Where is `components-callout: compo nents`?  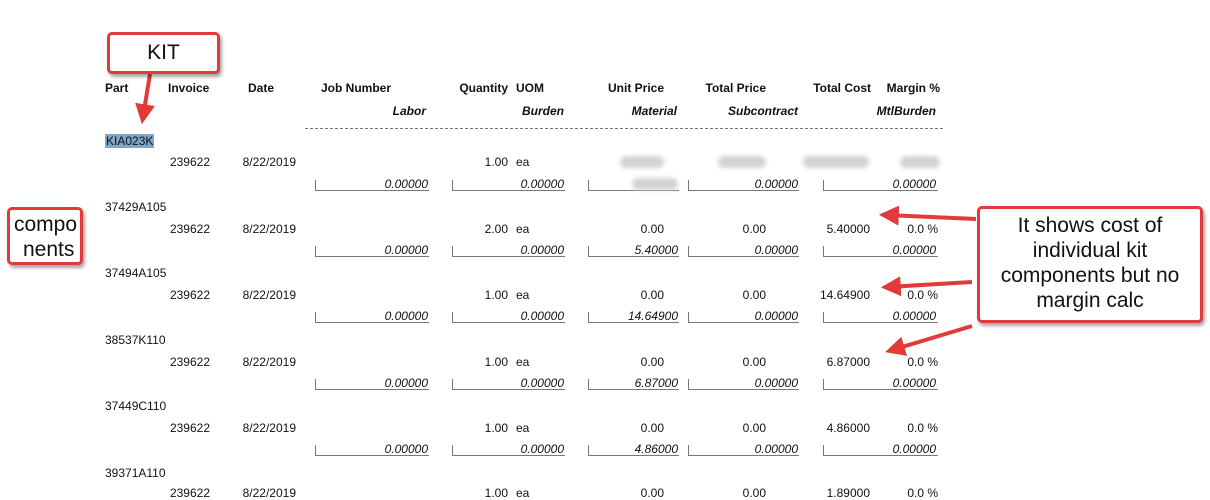 components-callout: compo nents is located at coordinates (45, 236).